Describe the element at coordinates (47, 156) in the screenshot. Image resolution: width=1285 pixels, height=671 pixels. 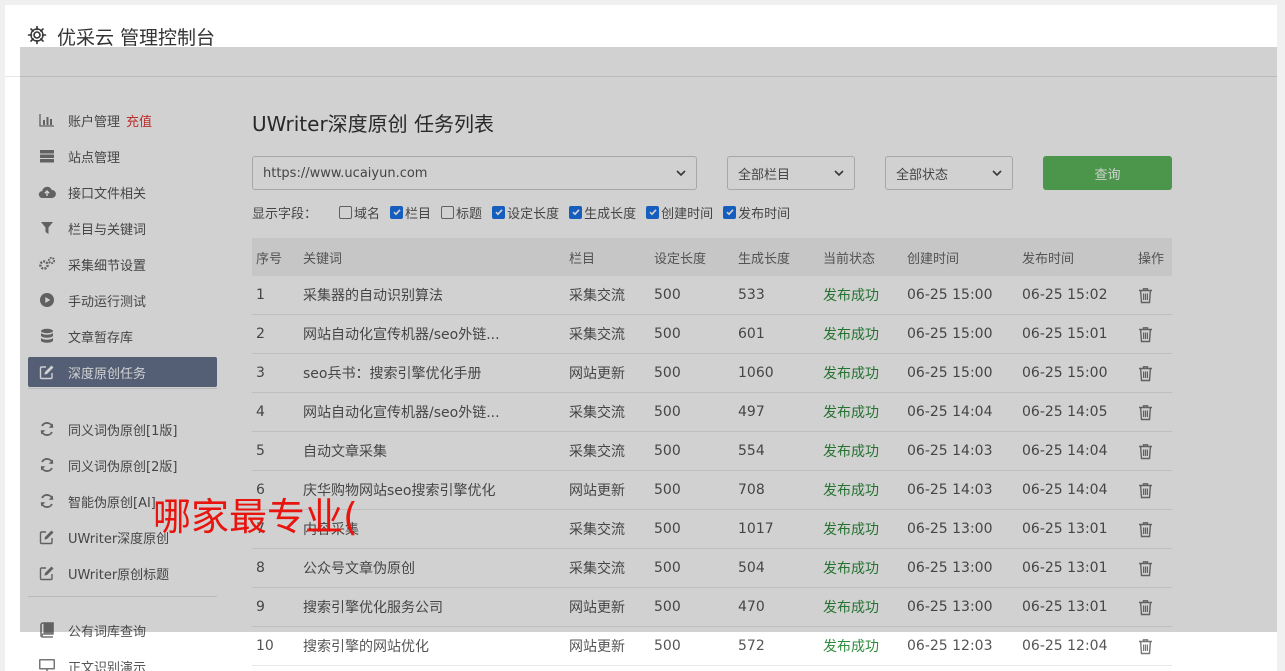
I see `server-icon` at that location.